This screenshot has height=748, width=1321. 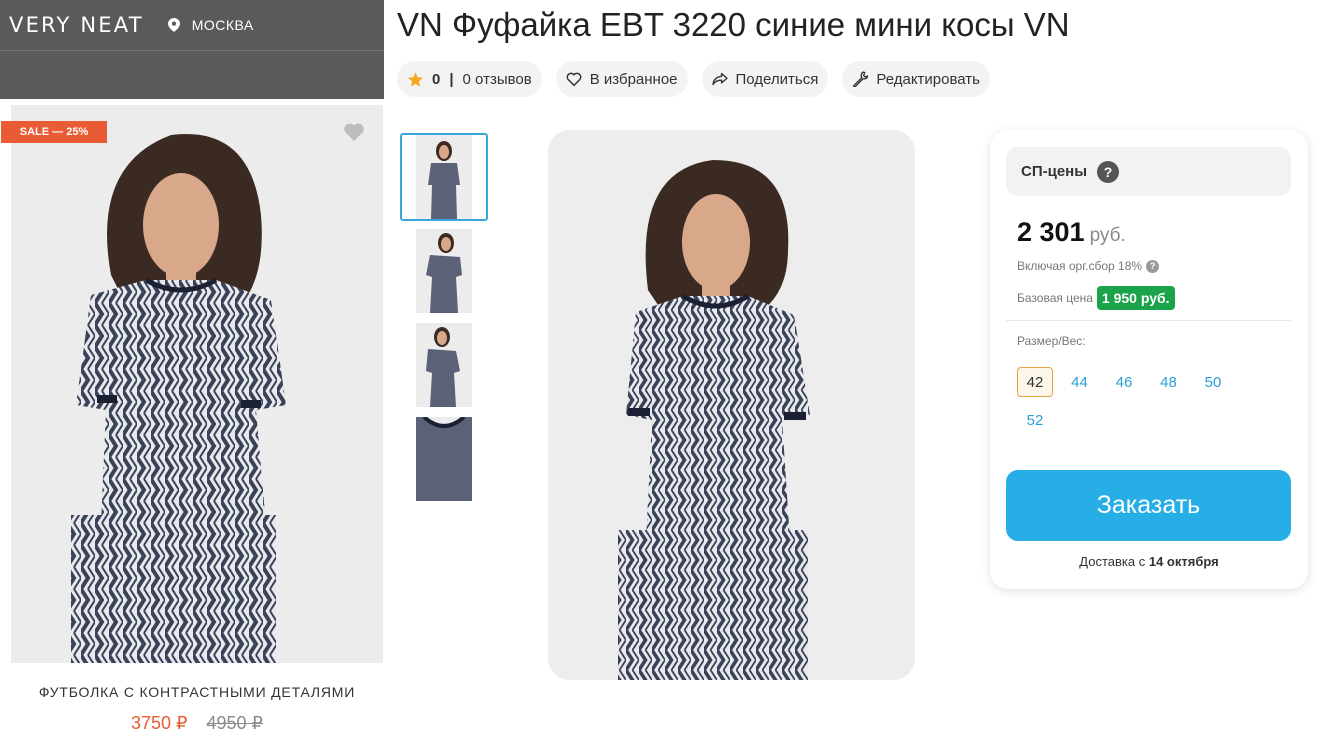 I want to click on sp-prices-label: СП-цены, so click(x=1054, y=171).